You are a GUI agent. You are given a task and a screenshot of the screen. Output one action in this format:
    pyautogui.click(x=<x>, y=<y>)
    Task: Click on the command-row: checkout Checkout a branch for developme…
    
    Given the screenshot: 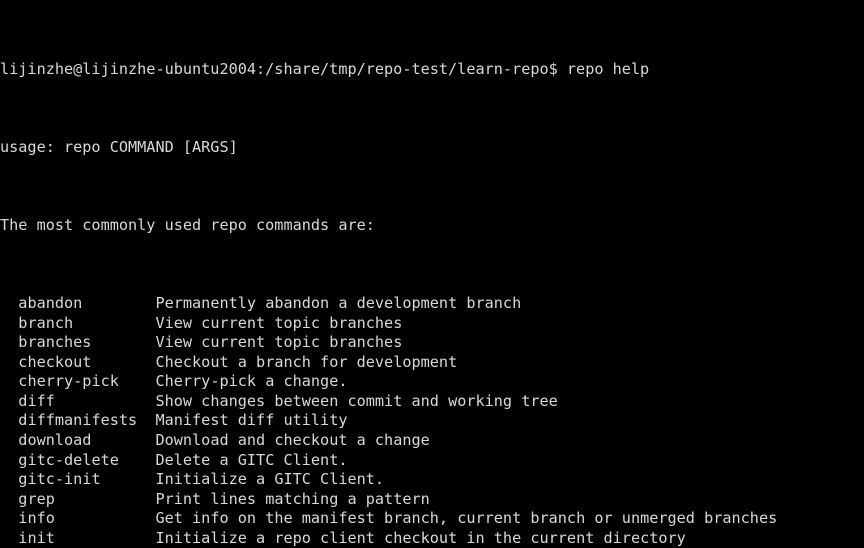 What is the action you would take?
    pyautogui.click(x=432, y=363)
    